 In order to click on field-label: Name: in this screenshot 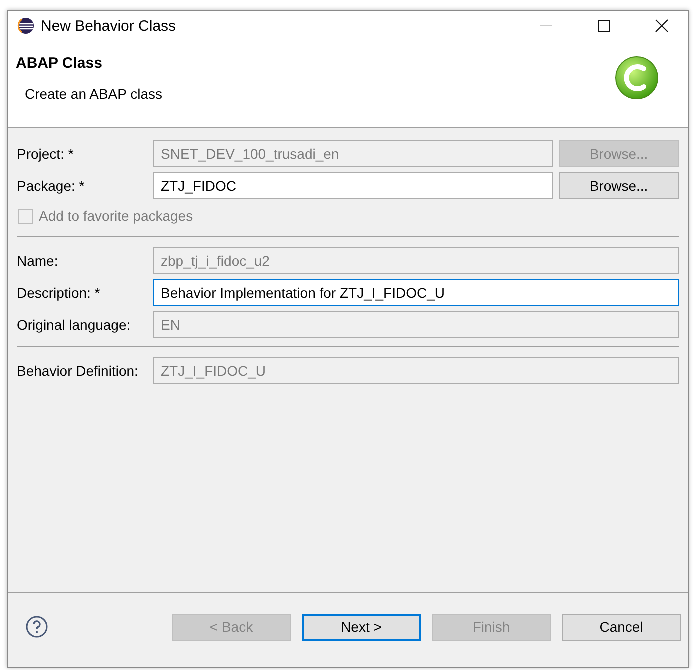, I will do `click(38, 260)`.